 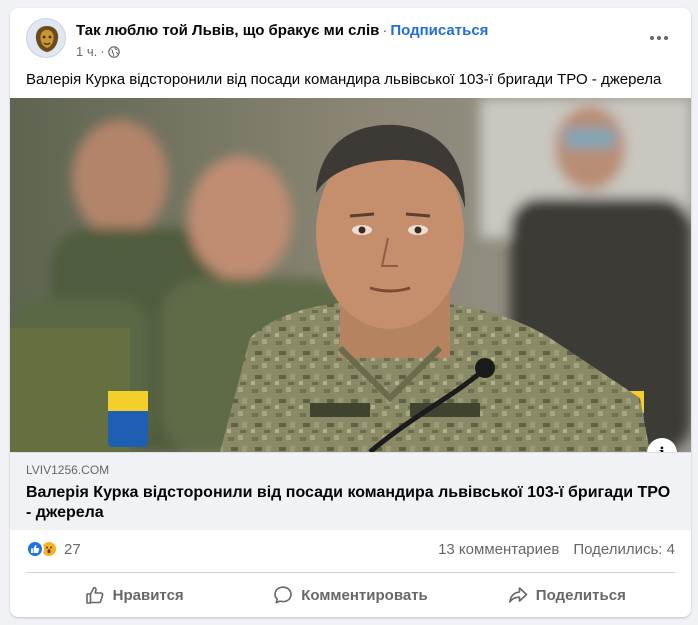 What do you see at coordinates (113, 51) in the screenshot?
I see `globe-icon` at bounding box center [113, 51].